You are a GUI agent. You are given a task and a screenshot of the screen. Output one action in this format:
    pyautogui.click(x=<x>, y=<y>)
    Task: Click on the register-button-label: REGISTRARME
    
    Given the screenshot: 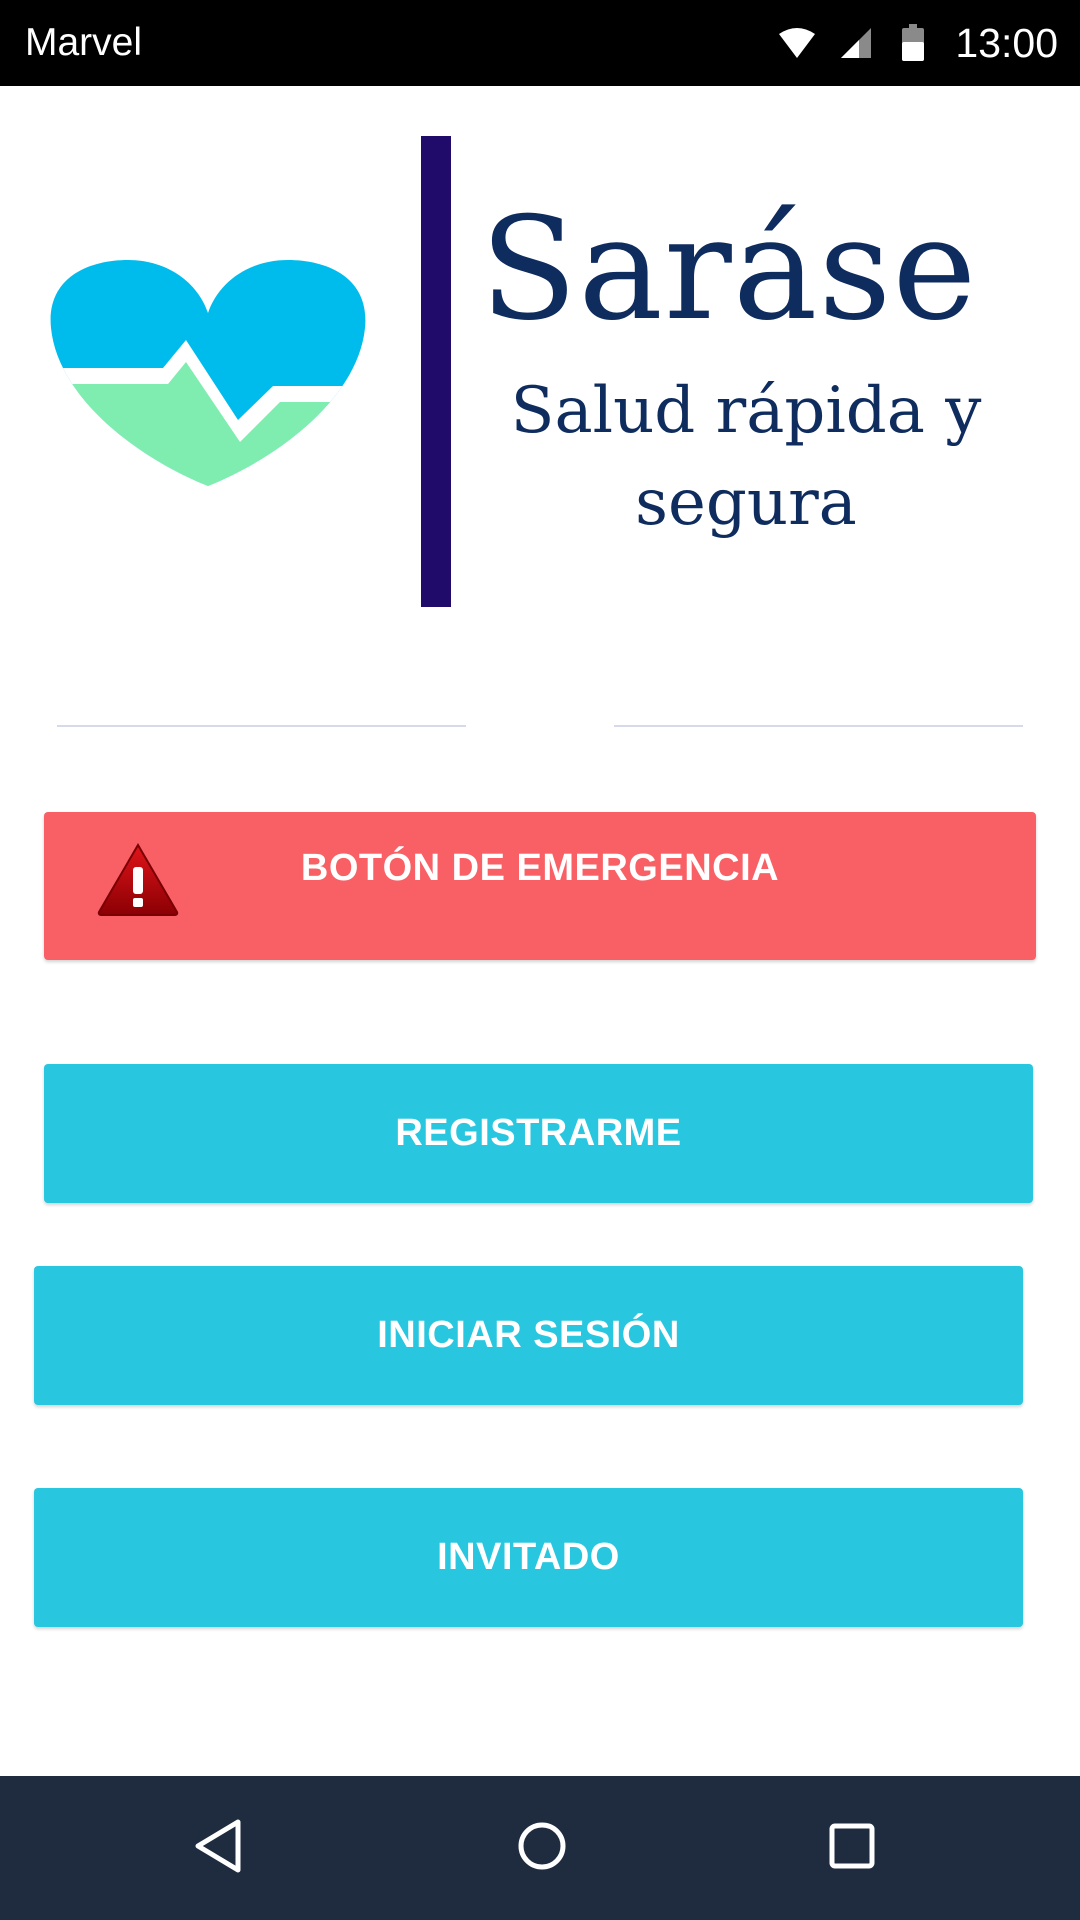 What is the action you would take?
    pyautogui.click(x=538, y=1133)
    